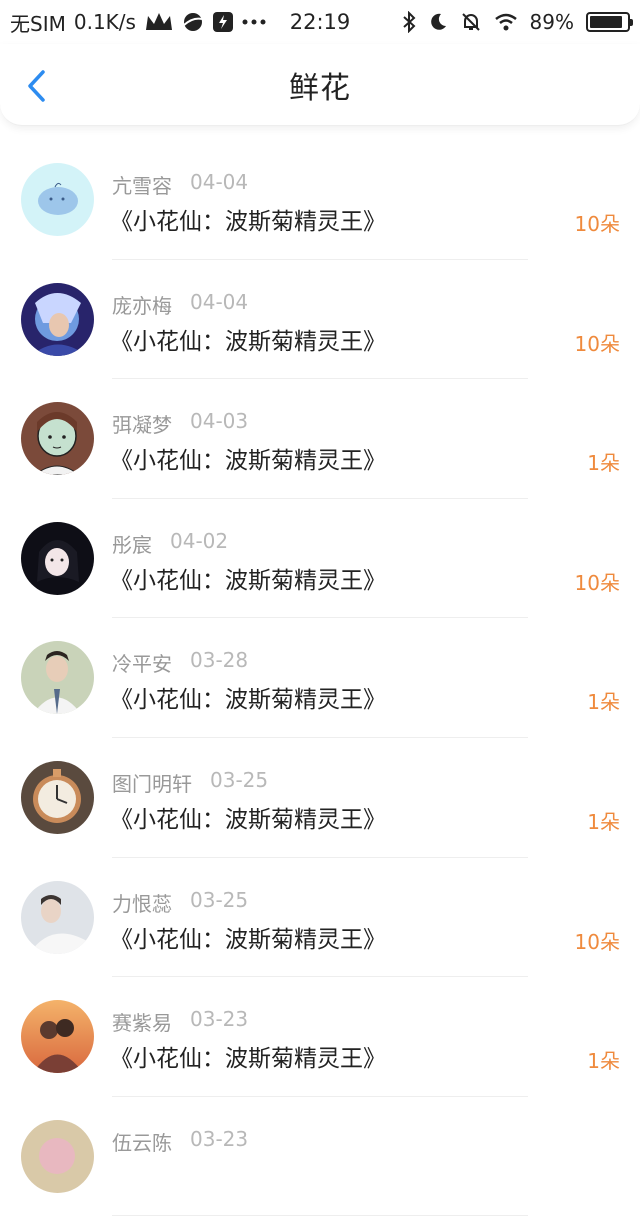  What do you see at coordinates (320, 798) in the screenshot?
I see `list-item: 图门明轩 03-25 《小花仙：波斯菊精灵王》 1朵` at bounding box center [320, 798].